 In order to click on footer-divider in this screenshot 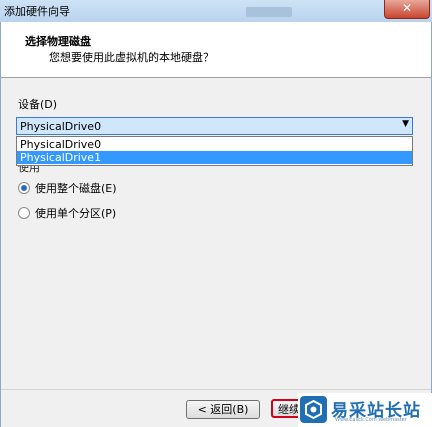, I will do `click(216, 389)`.